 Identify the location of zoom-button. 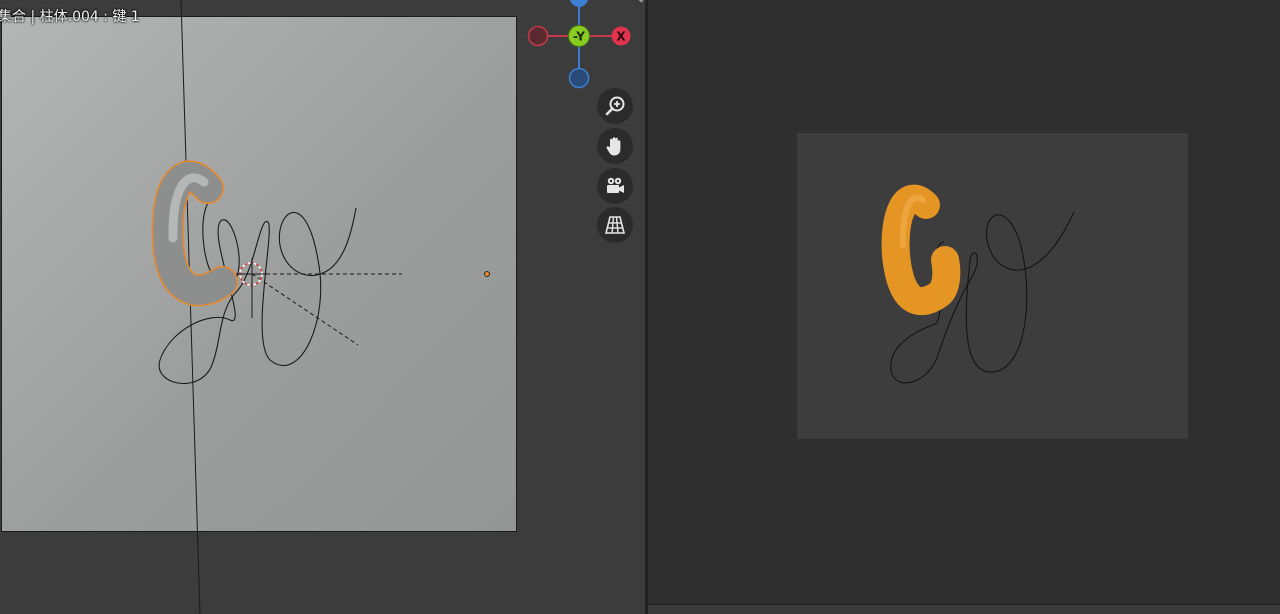
(615, 106).